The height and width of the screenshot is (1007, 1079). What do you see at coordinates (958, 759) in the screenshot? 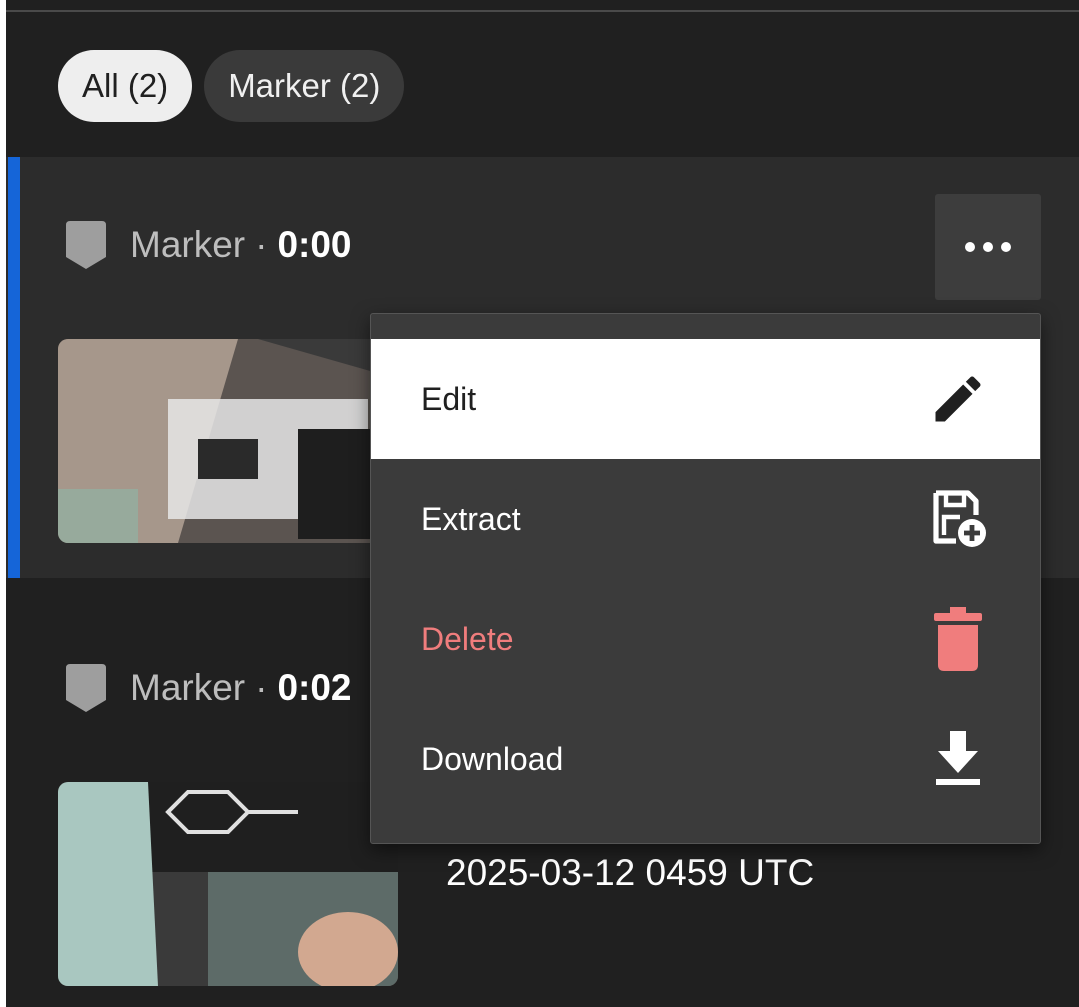
I see `download-icon` at bounding box center [958, 759].